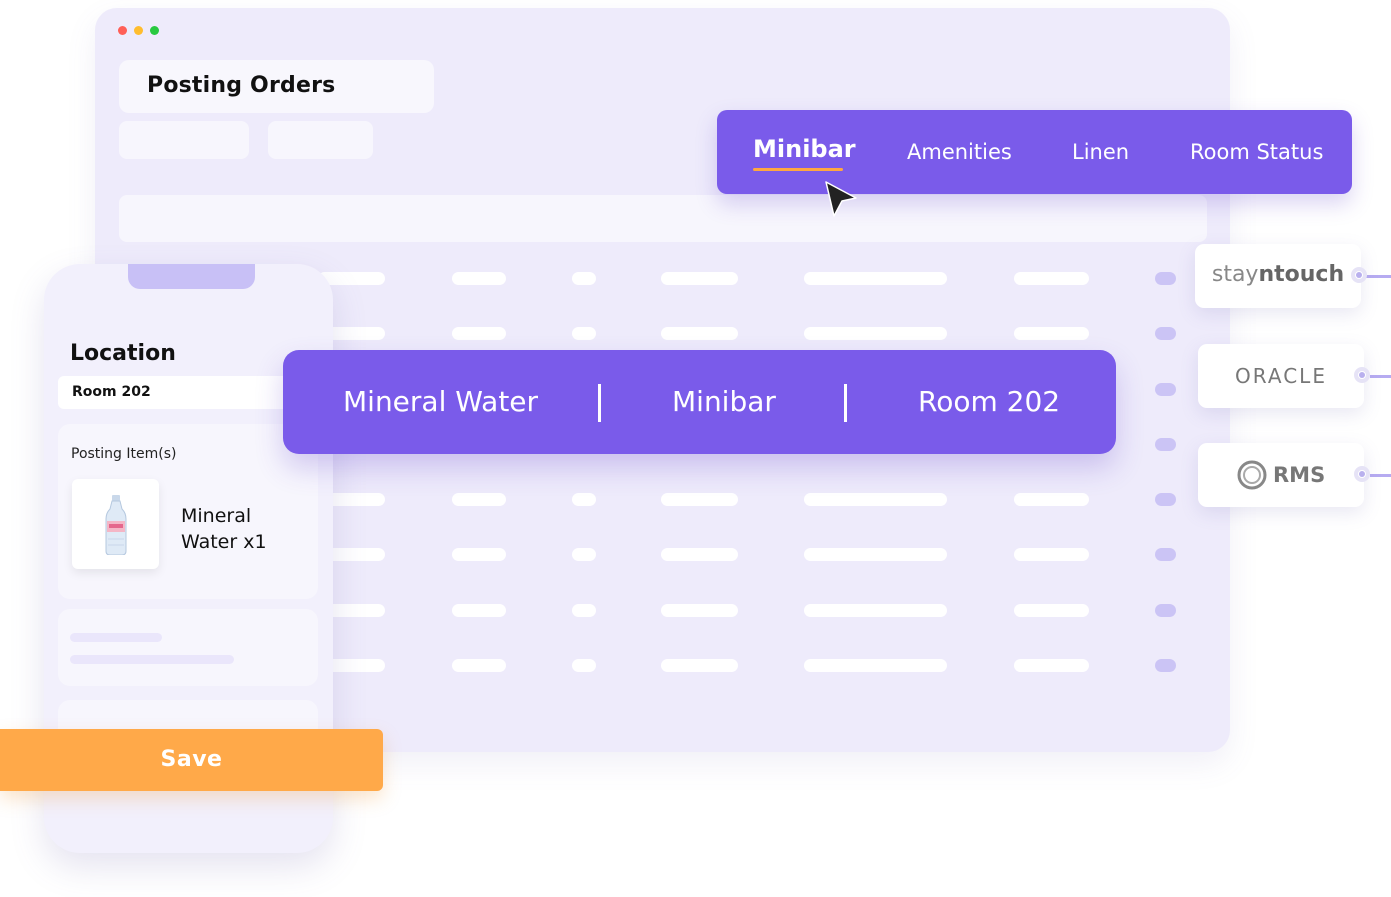 The height and width of the screenshot is (897, 1391). I want to click on integration-oracle: ORACLE, so click(1281, 376).